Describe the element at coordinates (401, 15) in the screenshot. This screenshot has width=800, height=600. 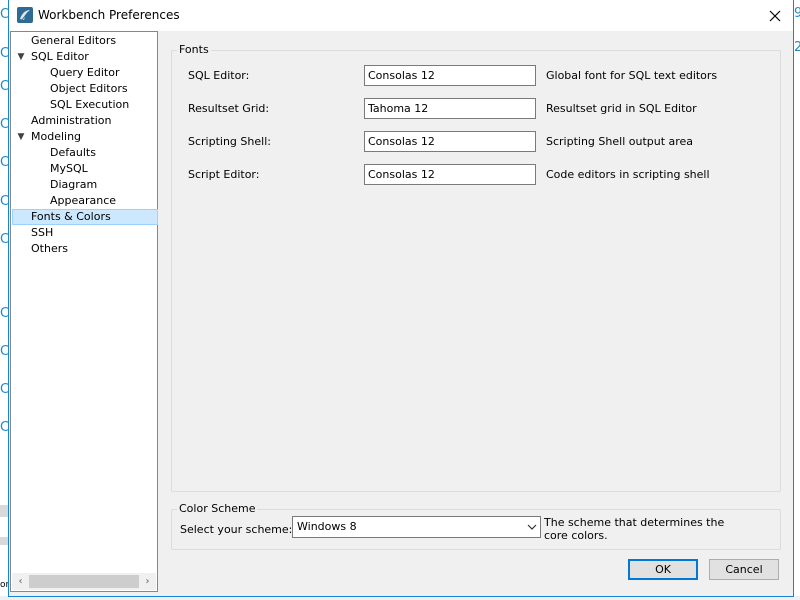
I see `title-bar: Workbench Preferences` at that location.